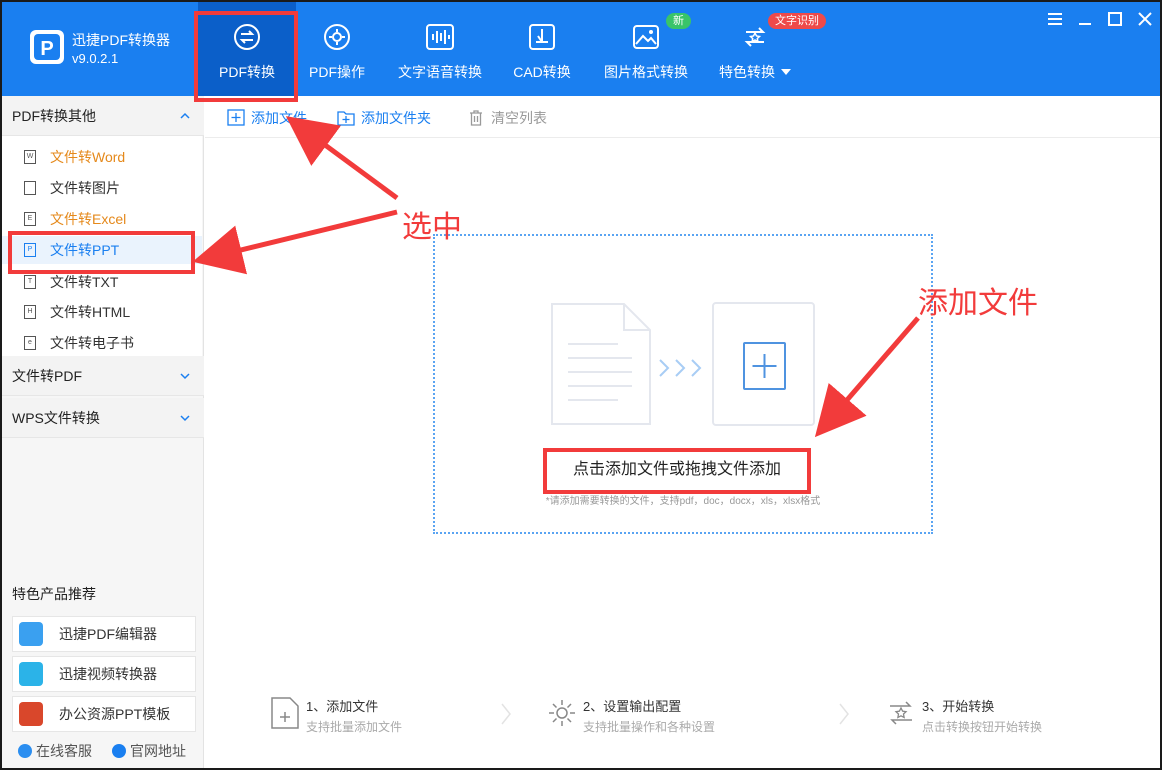 The width and height of the screenshot is (1162, 770). What do you see at coordinates (901, 713) in the screenshot?
I see `convert-star-icon` at bounding box center [901, 713].